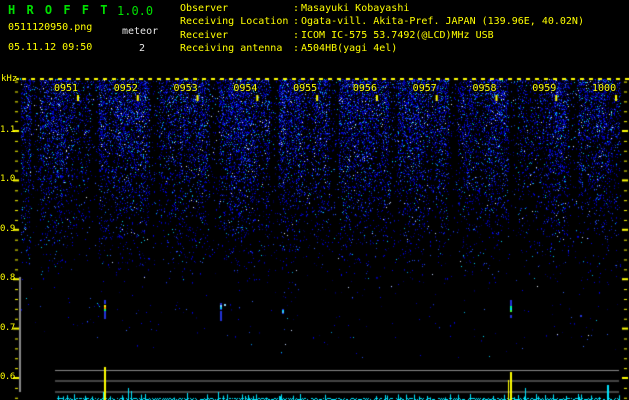 The image size is (629, 400). Describe the element at coordinates (231, 49) in the screenshot. I see `info-label: Receiving antenna` at that location.